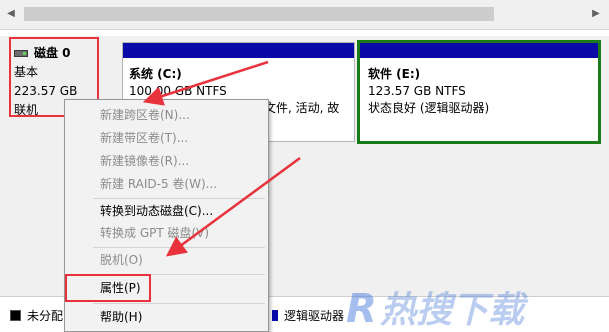 The image size is (609, 332). Describe the element at coordinates (166, 317) in the screenshot. I see `menu-item-help: 帮助(H)` at that location.